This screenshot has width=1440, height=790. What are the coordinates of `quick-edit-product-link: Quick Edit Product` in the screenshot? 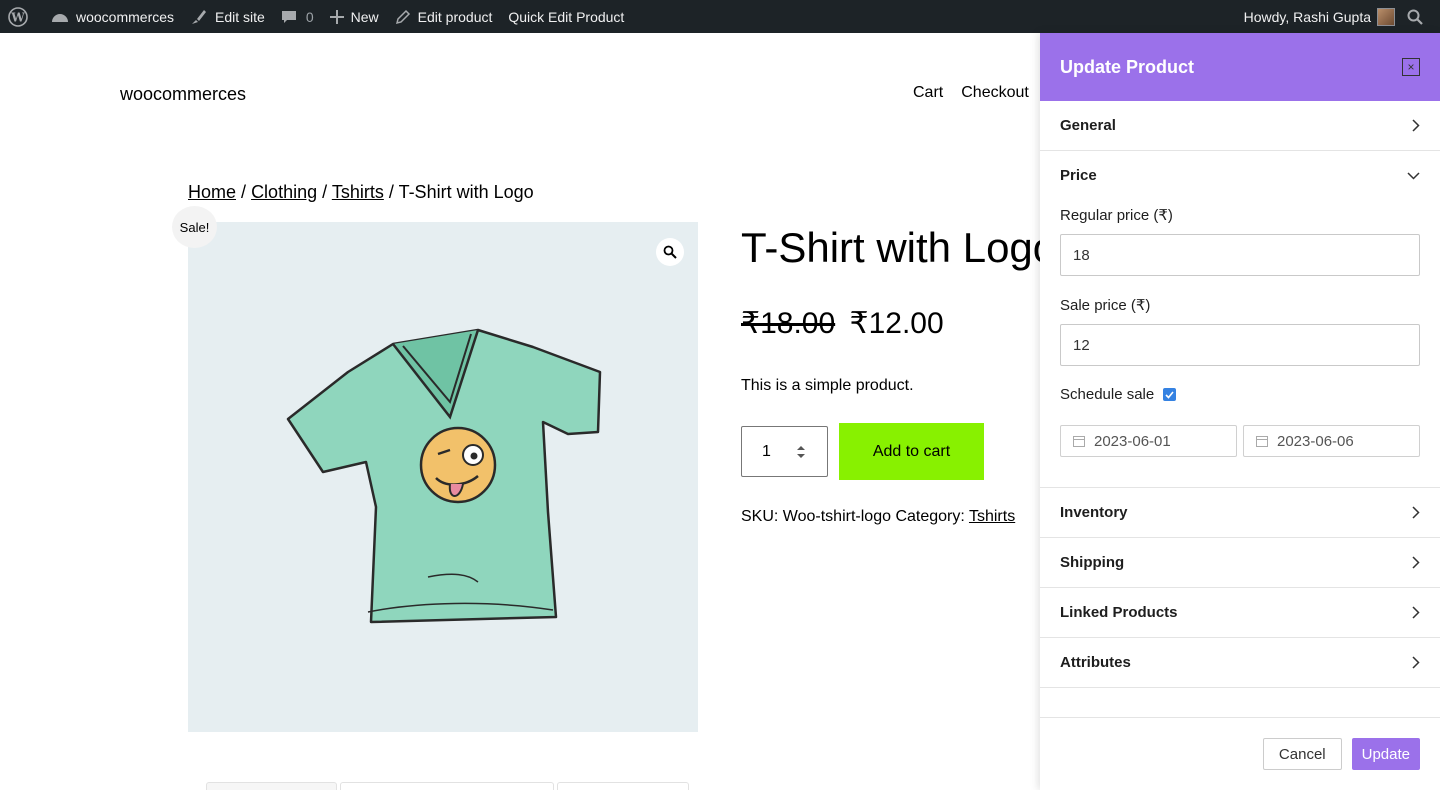 It's located at (566, 16).